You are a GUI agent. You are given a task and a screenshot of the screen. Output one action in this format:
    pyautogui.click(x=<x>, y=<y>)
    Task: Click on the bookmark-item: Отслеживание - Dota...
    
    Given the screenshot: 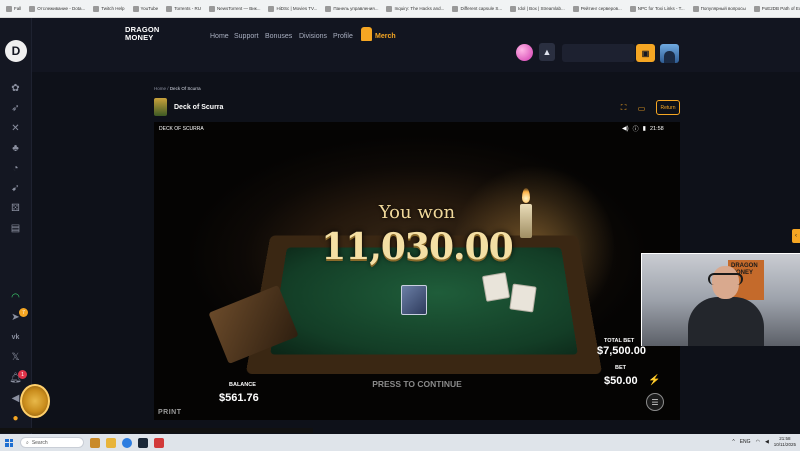 What is the action you would take?
    pyautogui.click(x=57, y=9)
    